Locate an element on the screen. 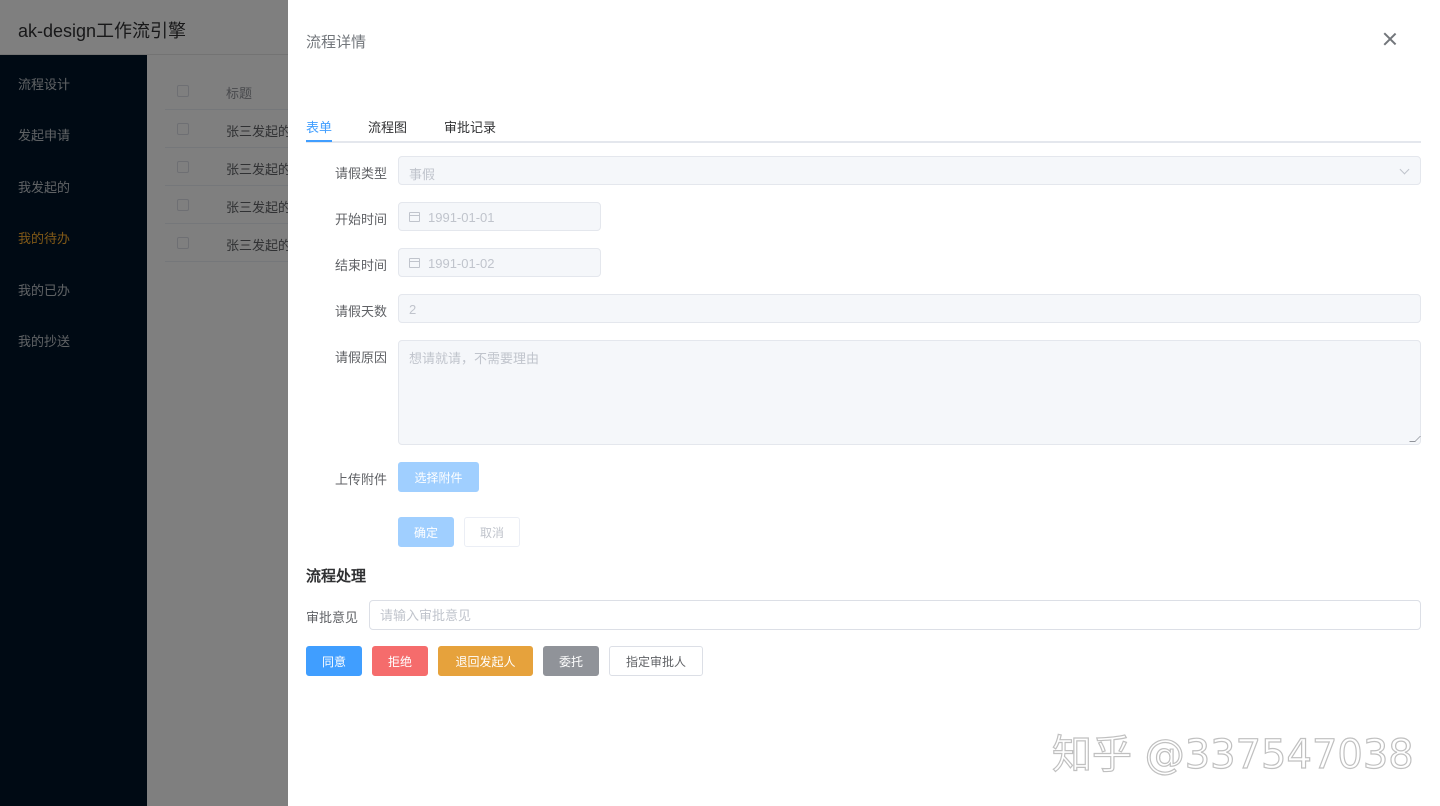  agree-button: 同意 is located at coordinates (334, 661).